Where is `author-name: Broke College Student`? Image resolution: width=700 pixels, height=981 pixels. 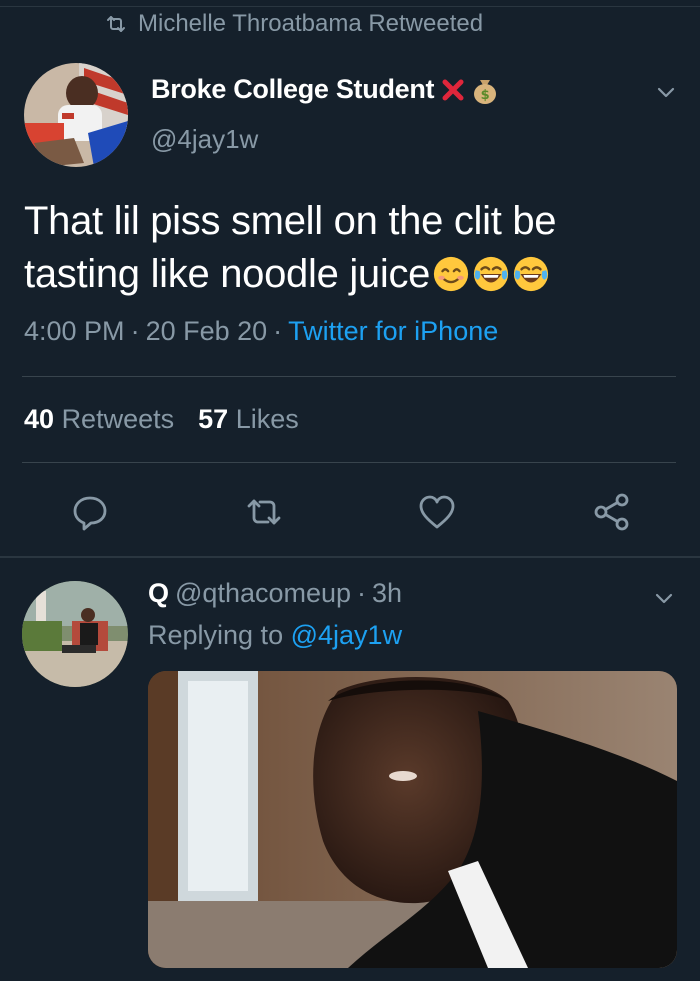 author-name: Broke College Student is located at coordinates (293, 89).